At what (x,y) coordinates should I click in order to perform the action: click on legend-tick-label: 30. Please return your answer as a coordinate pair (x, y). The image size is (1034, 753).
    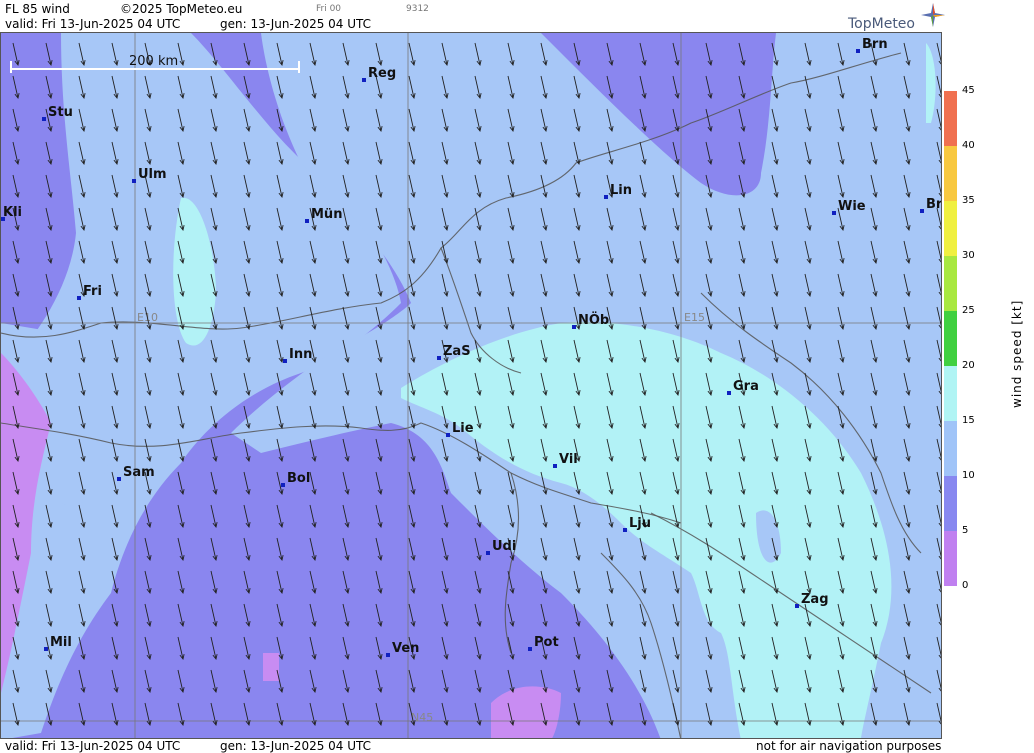
    Looking at the image, I should click on (968, 255).